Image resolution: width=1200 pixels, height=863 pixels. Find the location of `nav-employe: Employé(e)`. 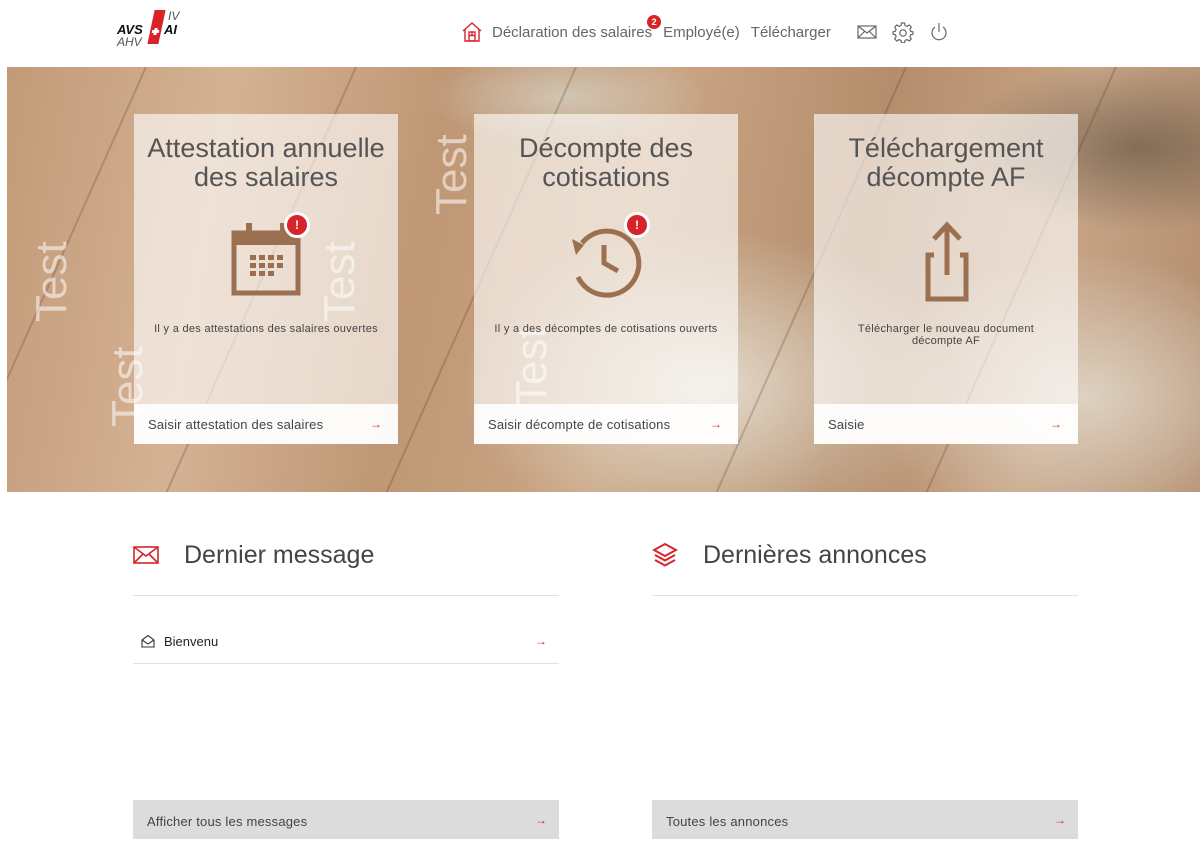

nav-employe: Employé(e) is located at coordinates (701, 32).